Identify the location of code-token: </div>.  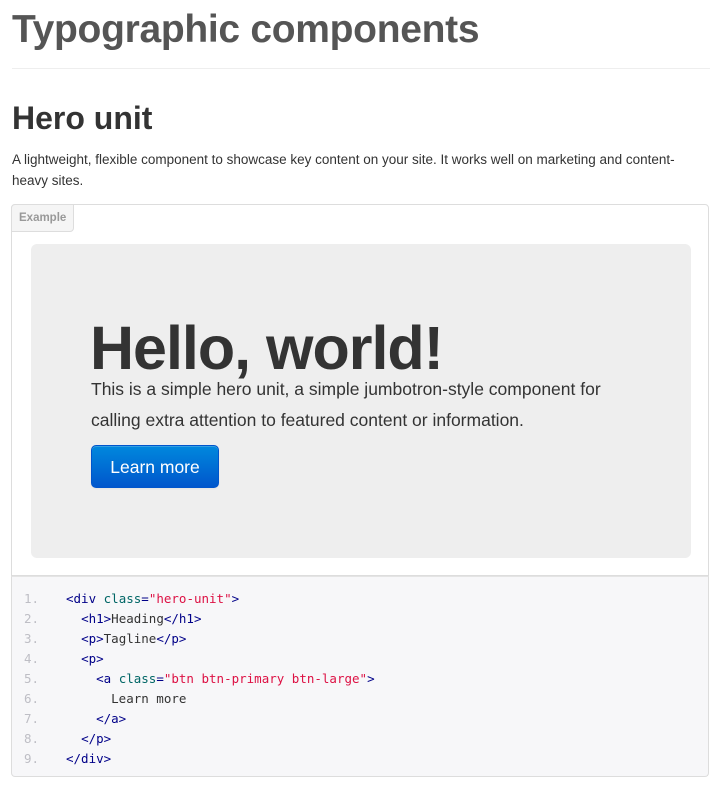
(89, 758).